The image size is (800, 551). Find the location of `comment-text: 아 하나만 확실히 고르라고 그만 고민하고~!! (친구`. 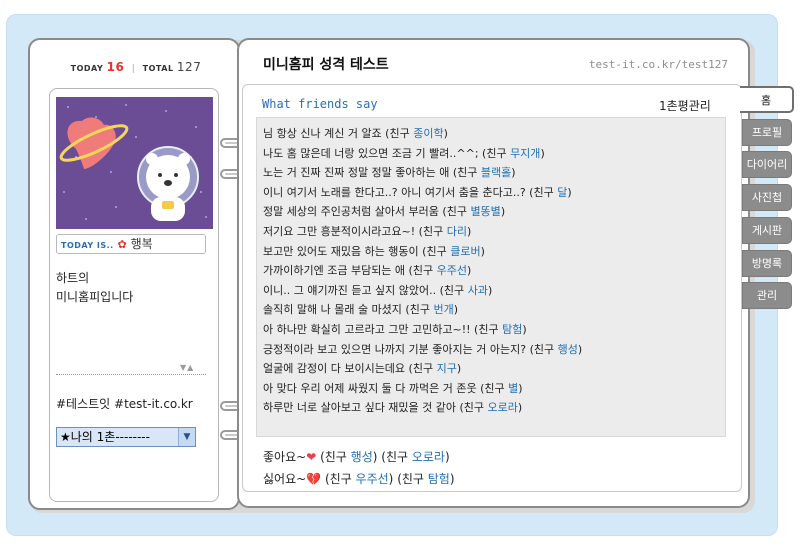

comment-text: 아 하나만 확실히 고르라고 그만 고민하고~!! (친구 is located at coordinates (383, 329).